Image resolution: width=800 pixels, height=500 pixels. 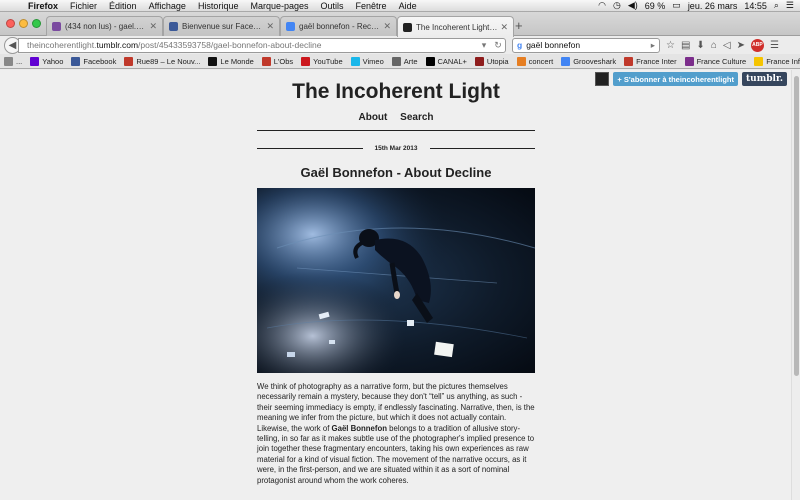 What do you see at coordinates (676, 5) in the screenshot?
I see `battery-icon: ▭` at bounding box center [676, 5].